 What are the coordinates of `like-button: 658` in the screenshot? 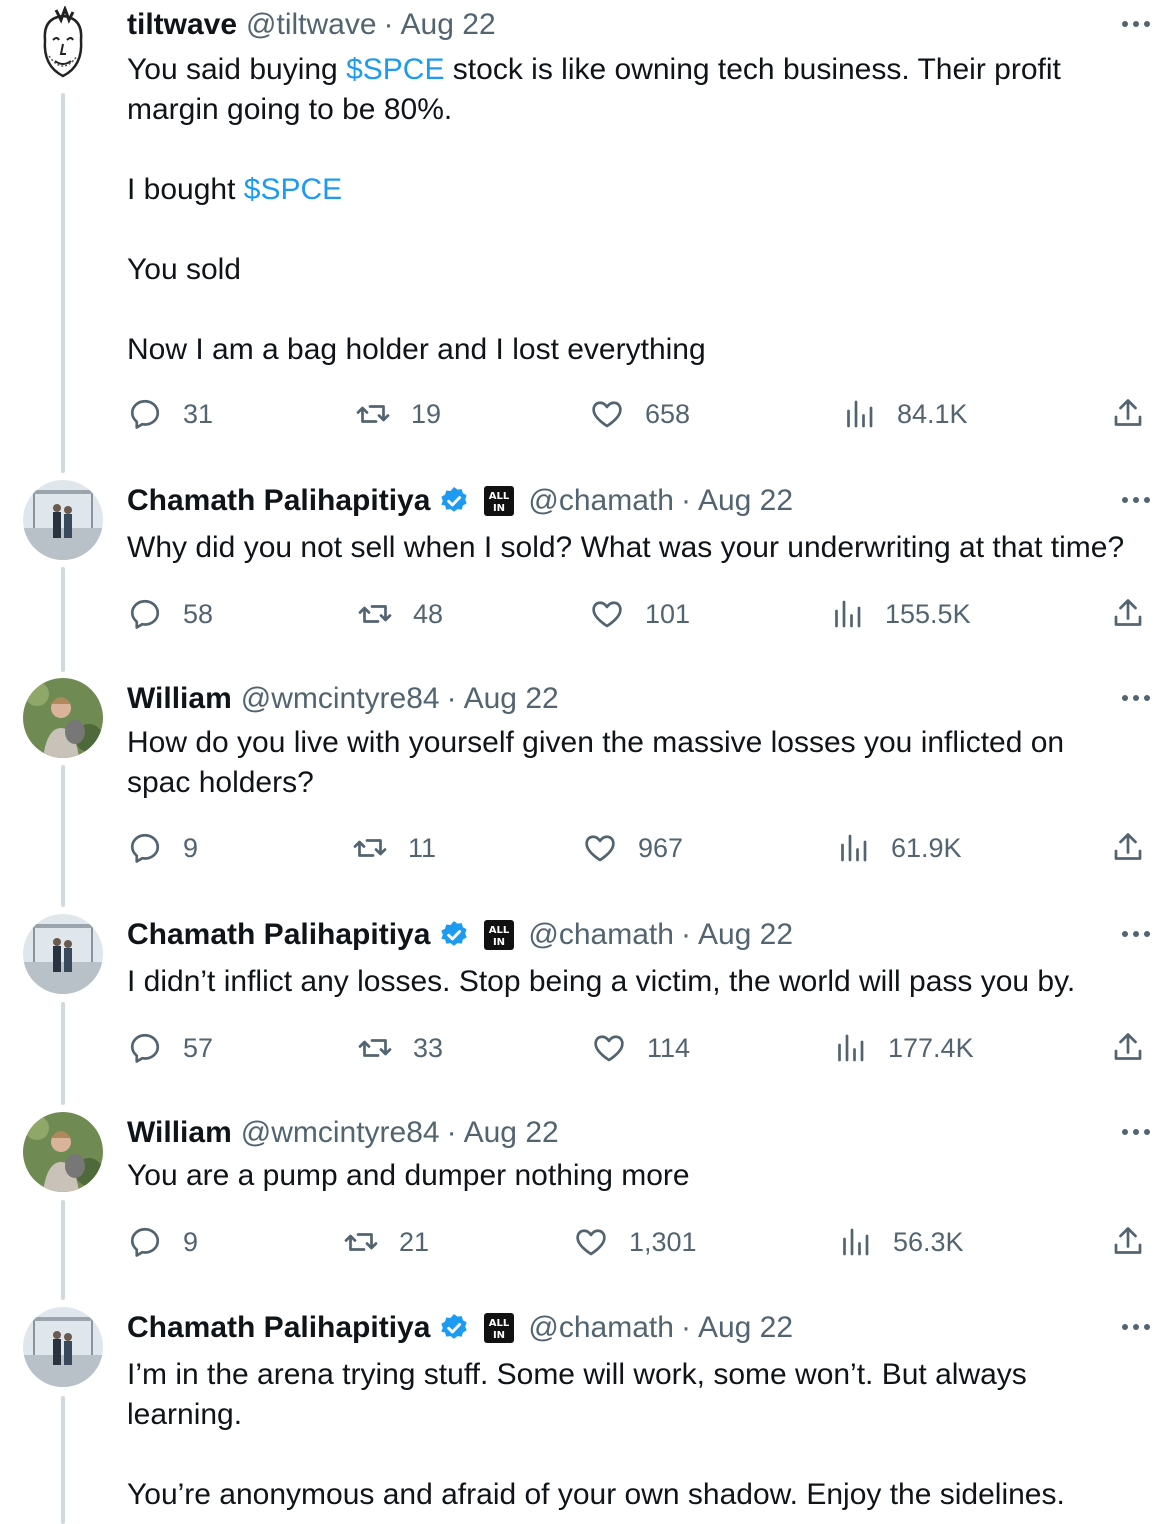 It's located at (639, 414).